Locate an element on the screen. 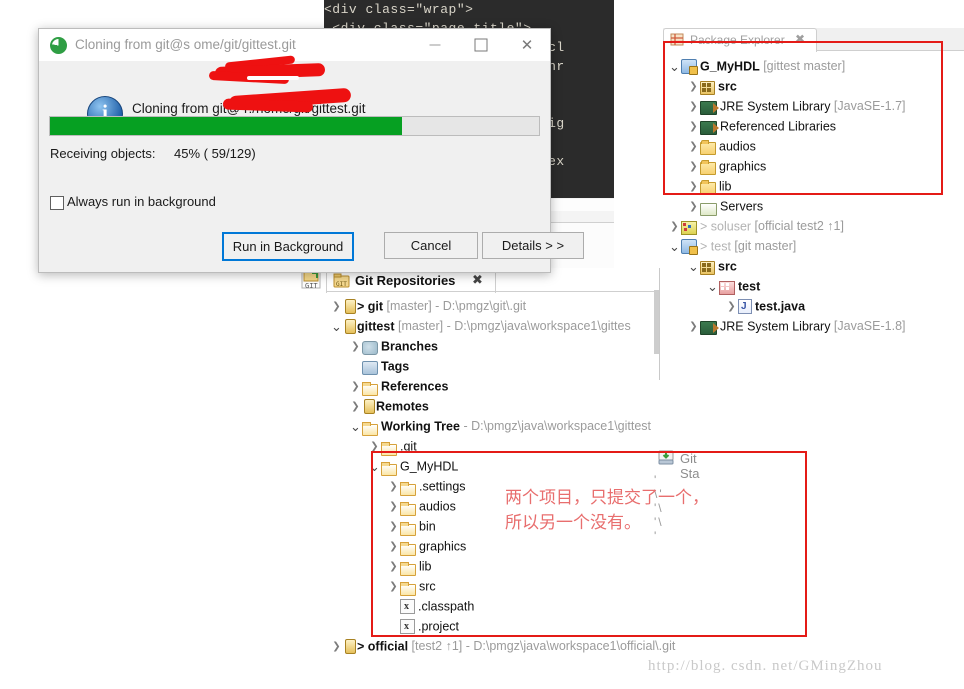  tree-row-path: - D:\pmgz\java\workspace1\official\.git is located at coordinates (569, 646).